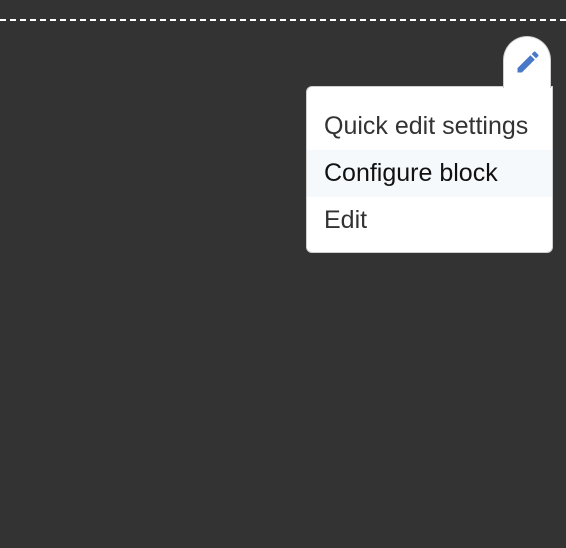  What do you see at coordinates (429, 220) in the screenshot?
I see `edit-link: Edit` at bounding box center [429, 220].